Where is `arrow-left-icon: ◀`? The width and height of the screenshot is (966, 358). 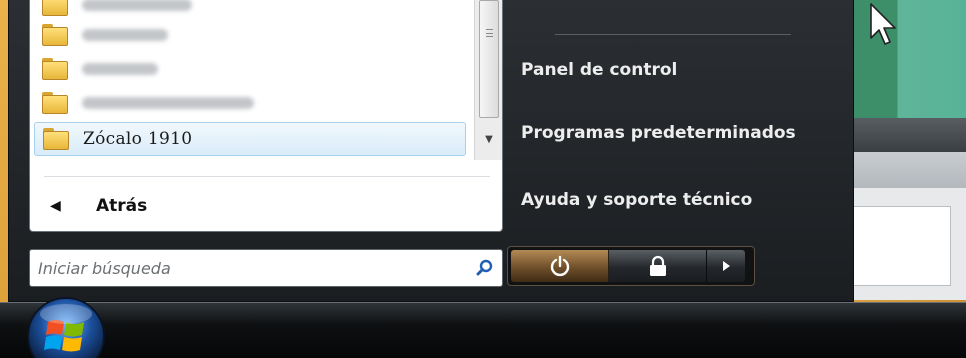 arrow-left-icon: ◀ is located at coordinates (55, 206).